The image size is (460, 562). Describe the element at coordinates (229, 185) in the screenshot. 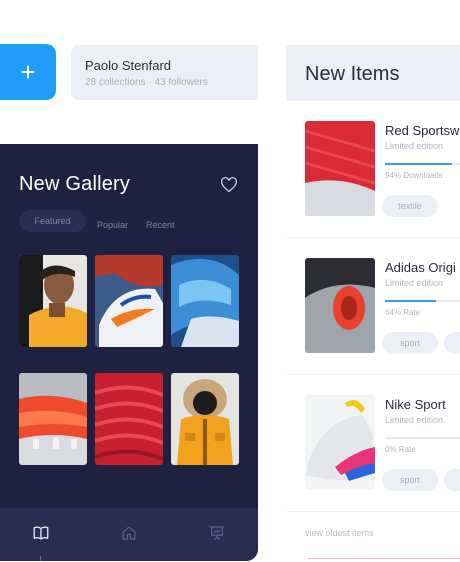

I see `heart-icon` at that location.